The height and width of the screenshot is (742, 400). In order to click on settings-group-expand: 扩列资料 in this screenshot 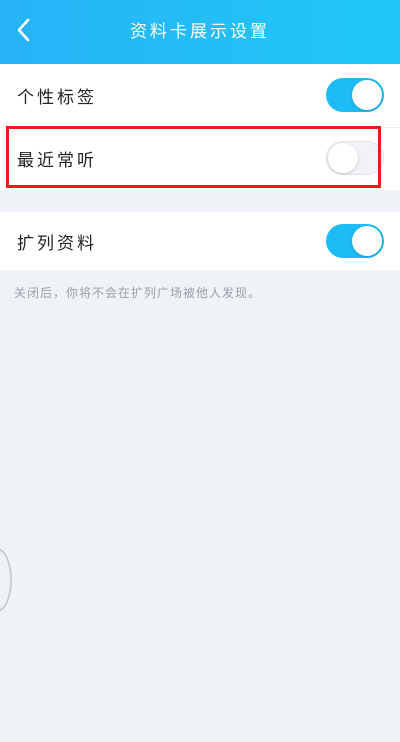, I will do `click(200, 241)`.